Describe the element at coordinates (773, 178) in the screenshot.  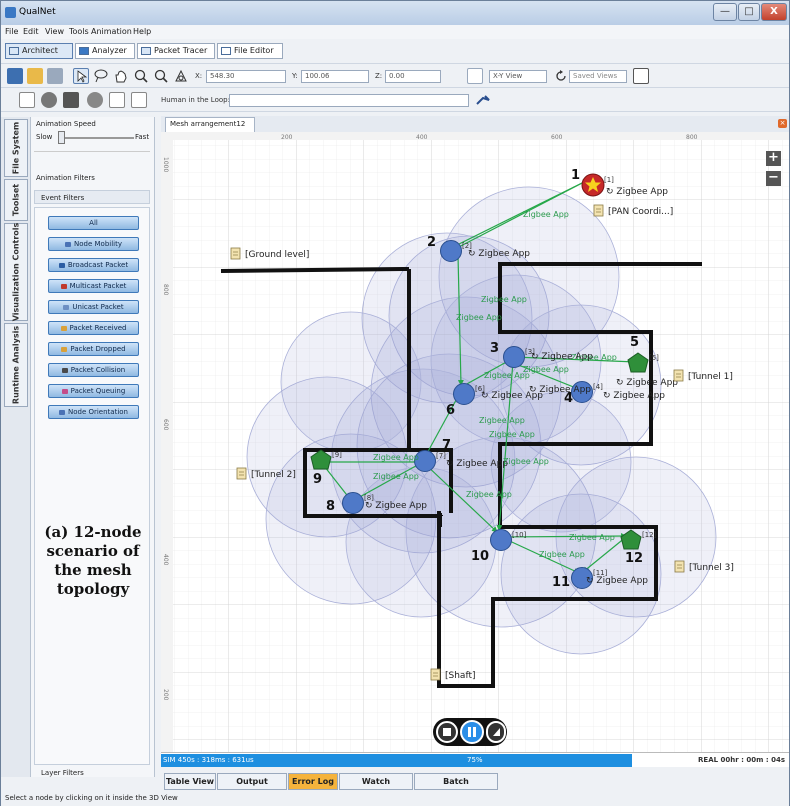
I see `zoom-minus-button: −` at that location.